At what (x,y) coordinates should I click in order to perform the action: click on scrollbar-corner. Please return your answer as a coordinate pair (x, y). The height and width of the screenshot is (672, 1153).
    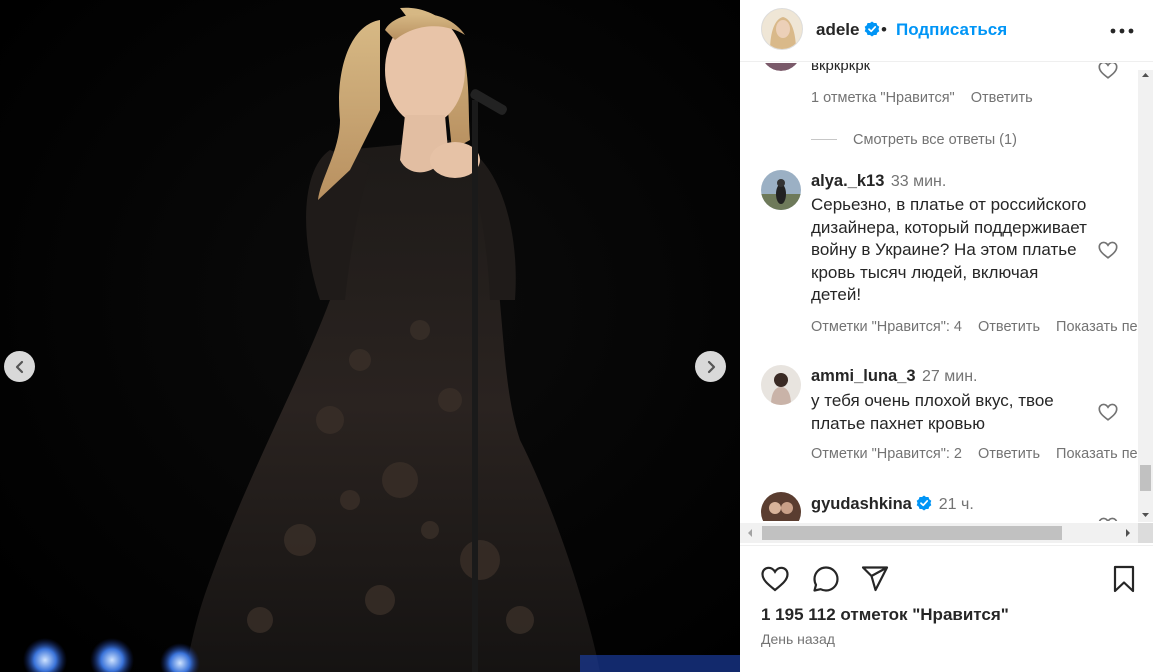
    Looking at the image, I should click on (1145, 533).